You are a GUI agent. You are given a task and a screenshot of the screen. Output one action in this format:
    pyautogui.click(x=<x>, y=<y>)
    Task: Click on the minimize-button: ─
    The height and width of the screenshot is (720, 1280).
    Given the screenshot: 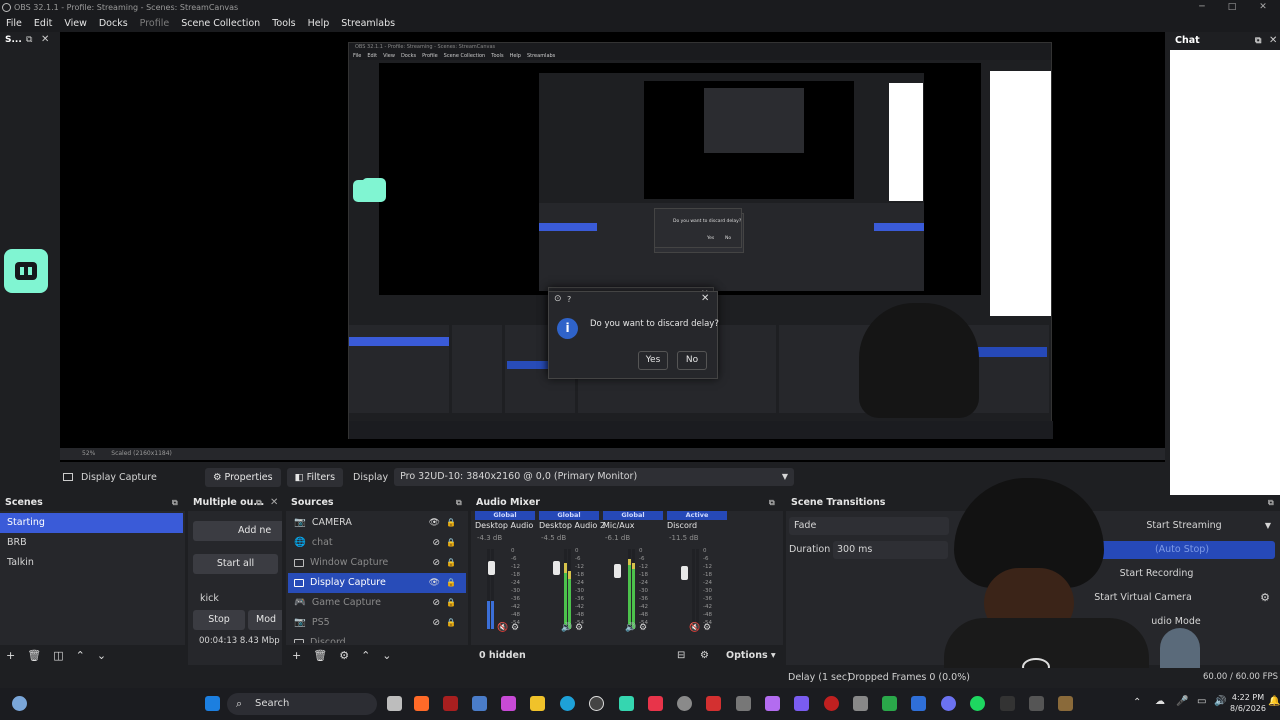 What is the action you would take?
    pyautogui.click(x=1202, y=7)
    